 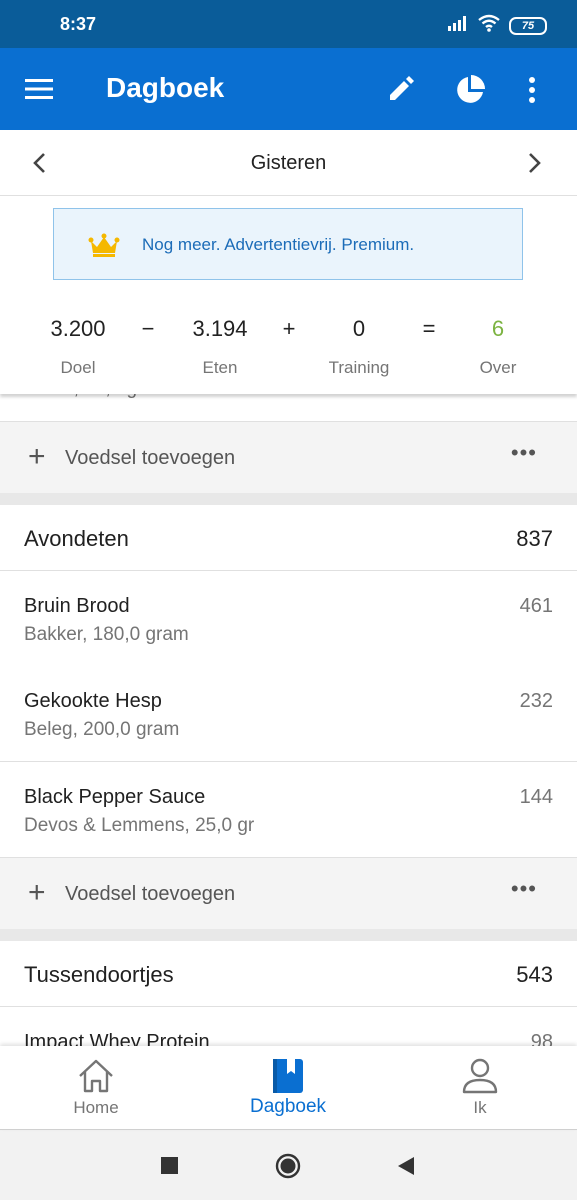 I want to click on food-detail: Beleg, 200,0 gram, so click(x=102, y=729).